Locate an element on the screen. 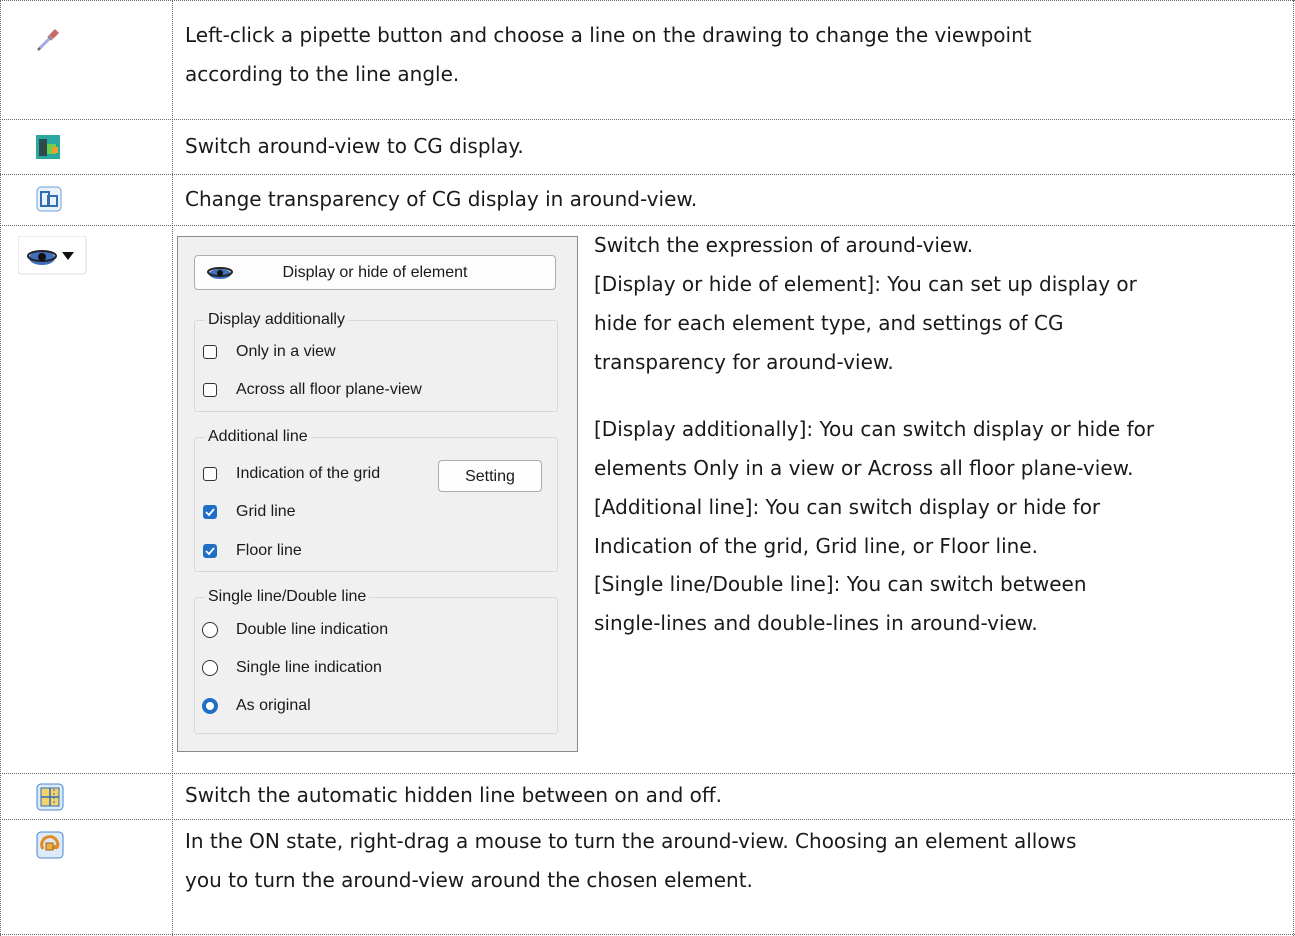 Image resolution: width=1295 pixels, height=936 pixels. radio-label: As original is located at coordinates (273, 705).